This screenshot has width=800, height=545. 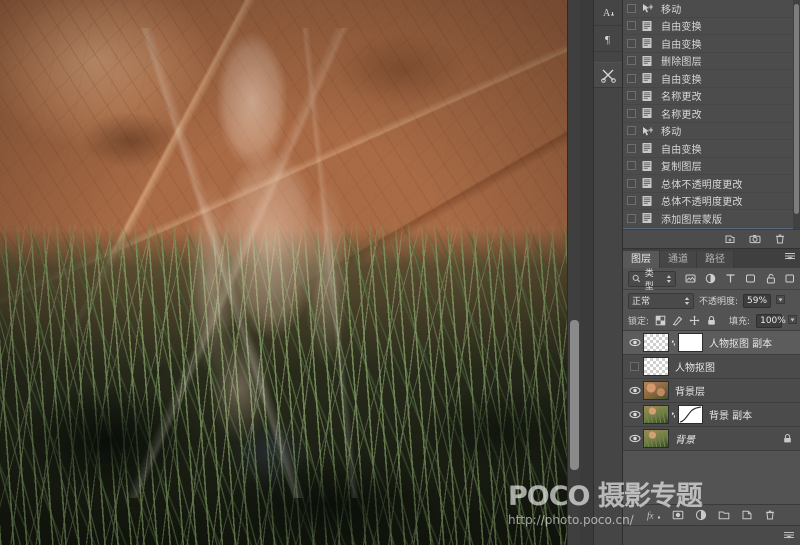 What do you see at coordinates (685, 438) in the screenshot?
I see `layer-name: 背景` at bounding box center [685, 438].